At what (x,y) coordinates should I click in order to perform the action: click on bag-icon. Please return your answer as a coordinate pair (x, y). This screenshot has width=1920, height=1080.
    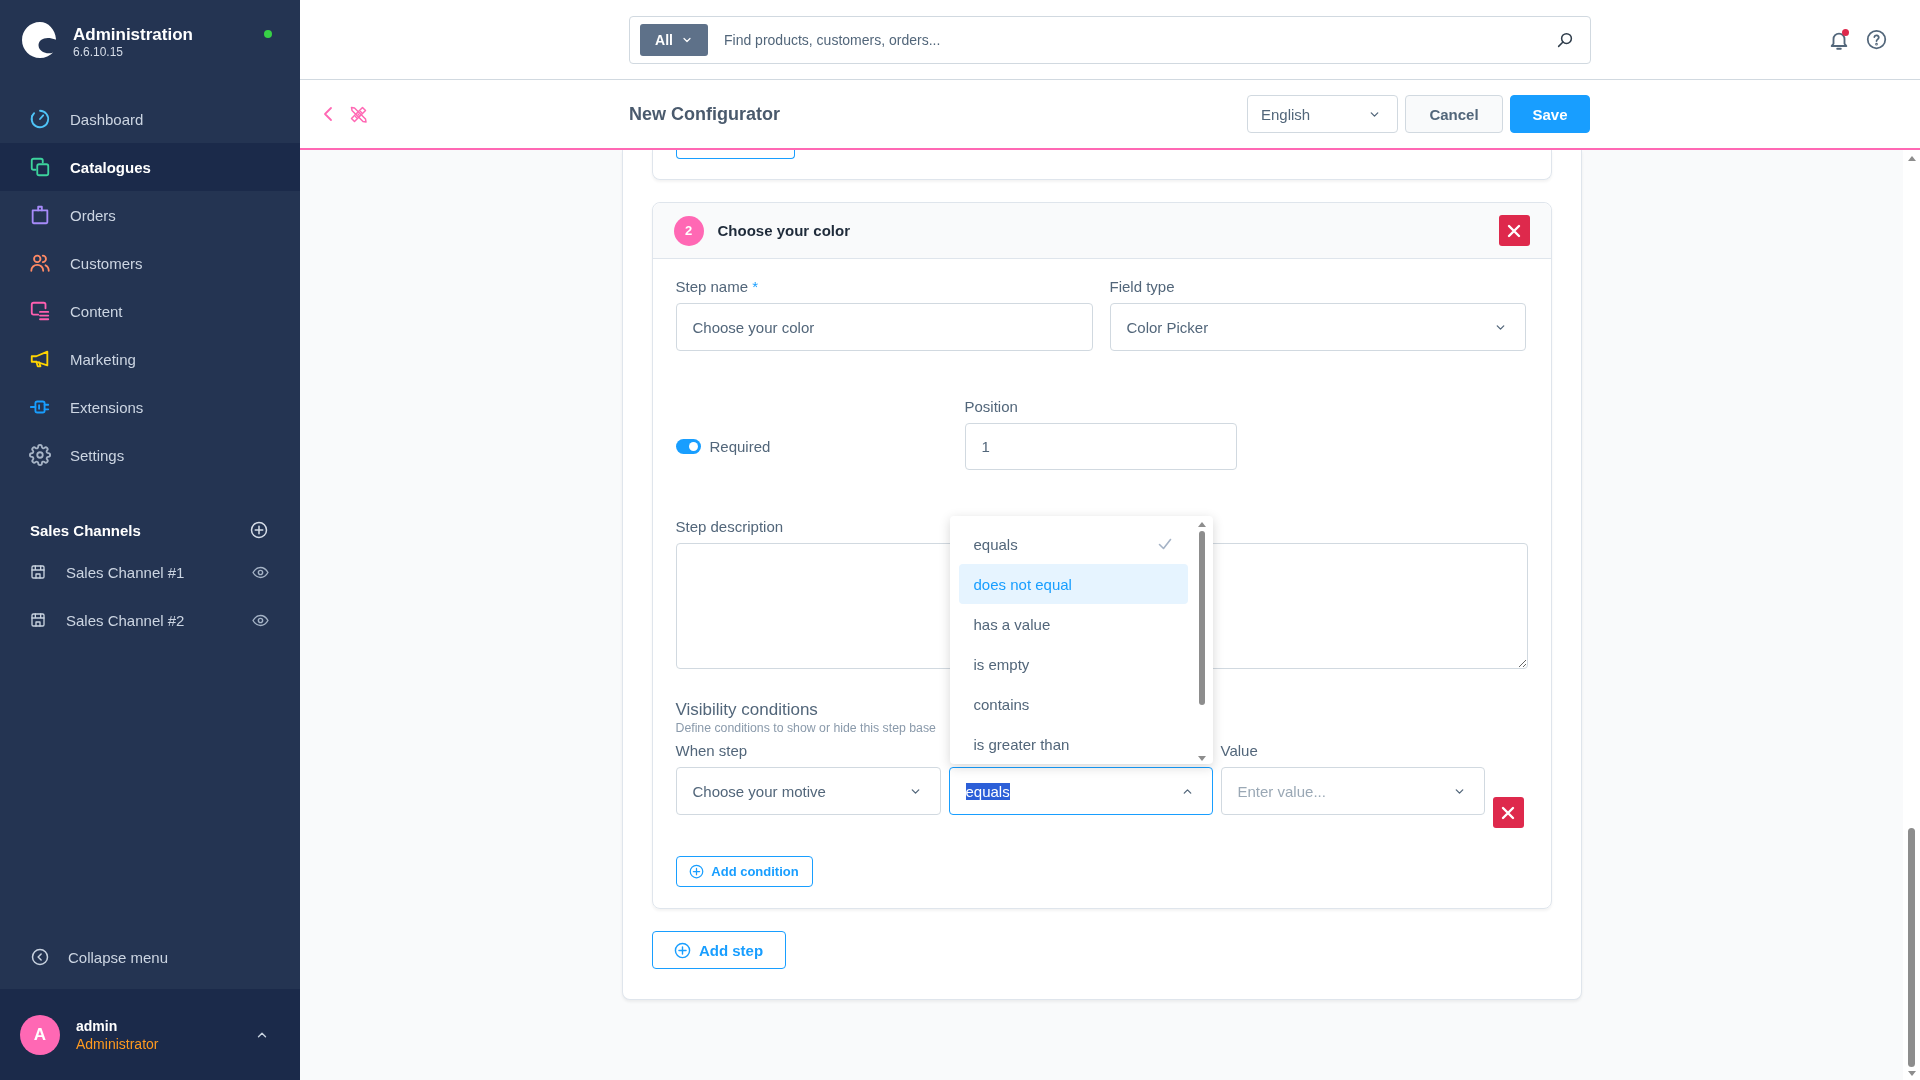
    Looking at the image, I should click on (40, 215).